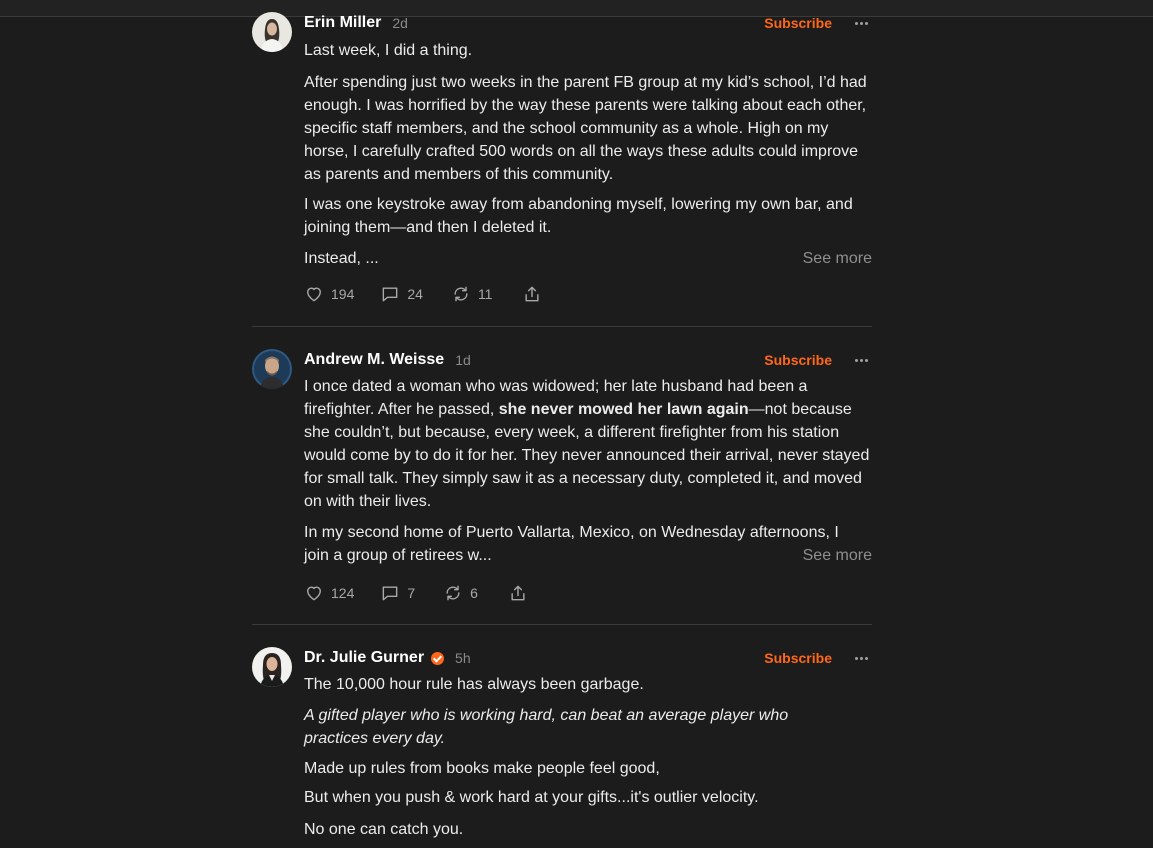  What do you see at coordinates (329, 294) in the screenshot?
I see `like-button: 194` at bounding box center [329, 294].